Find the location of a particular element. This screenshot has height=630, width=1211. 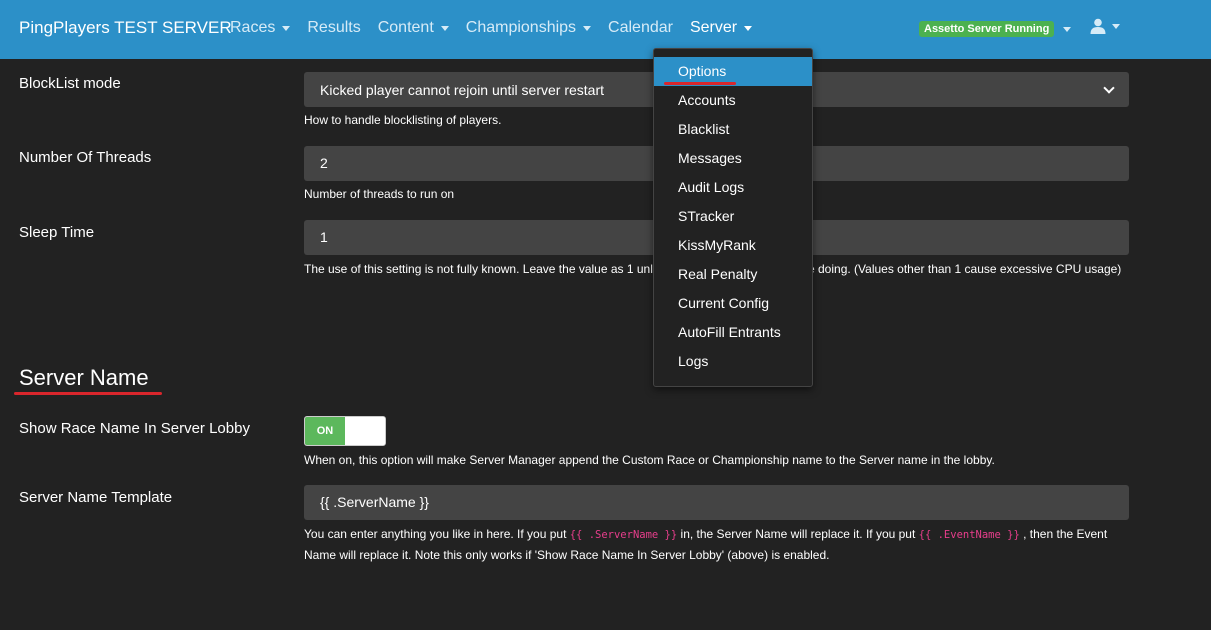

menu-item-logs: Logs is located at coordinates (733, 361).